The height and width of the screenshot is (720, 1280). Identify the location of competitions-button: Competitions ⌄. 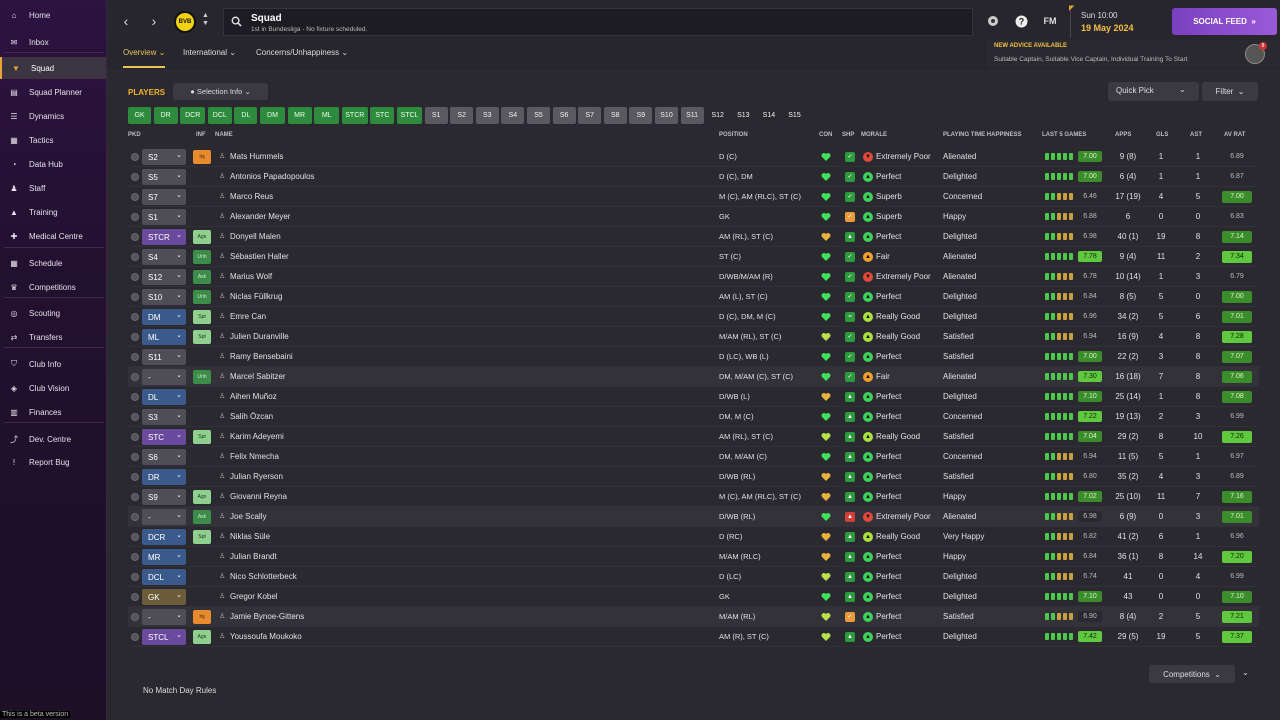
(1192, 674).